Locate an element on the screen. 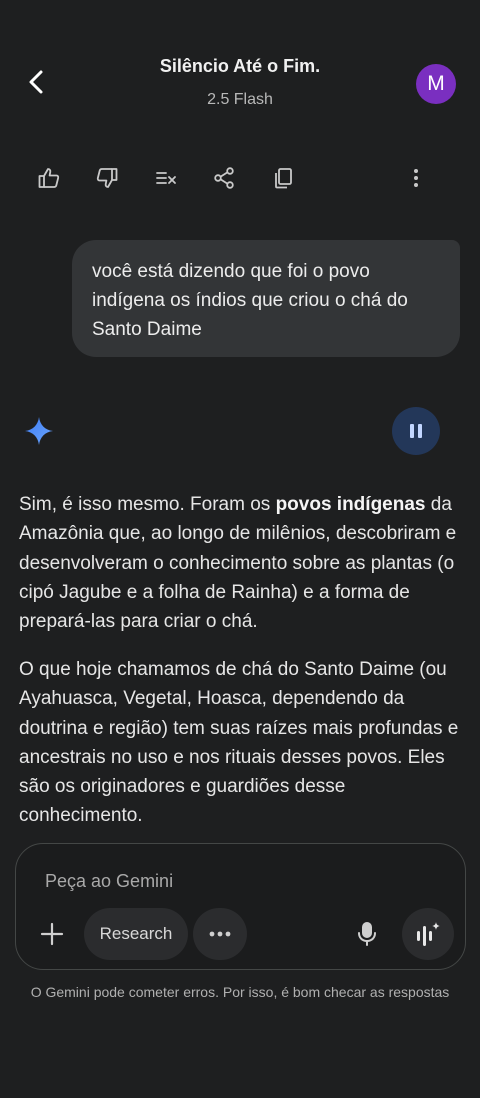 This screenshot has height=1098, width=480. thumbs-up-button is located at coordinates (49, 178).